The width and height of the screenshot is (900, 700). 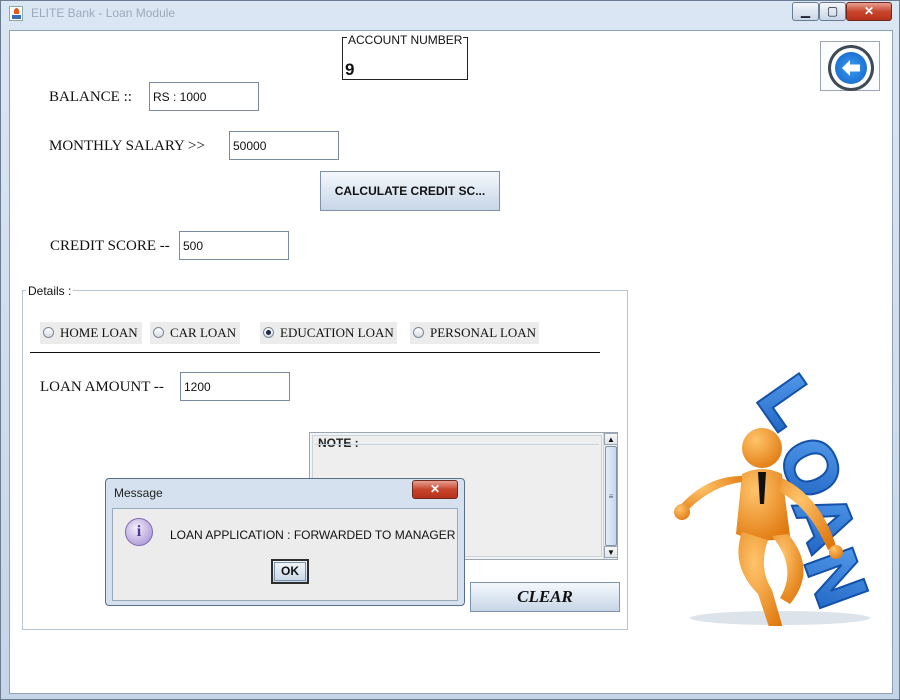 What do you see at coordinates (16, 13) in the screenshot?
I see `java-app-icon` at bounding box center [16, 13].